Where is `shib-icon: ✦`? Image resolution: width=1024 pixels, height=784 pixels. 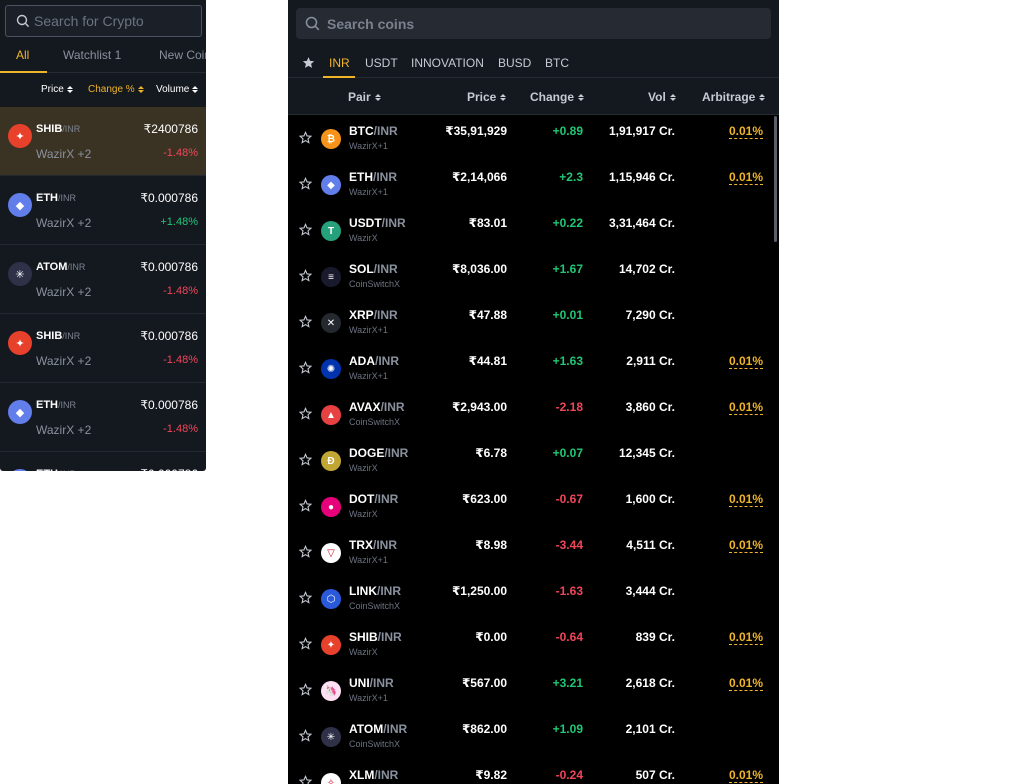
shib-icon: ✦ is located at coordinates (20, 343).